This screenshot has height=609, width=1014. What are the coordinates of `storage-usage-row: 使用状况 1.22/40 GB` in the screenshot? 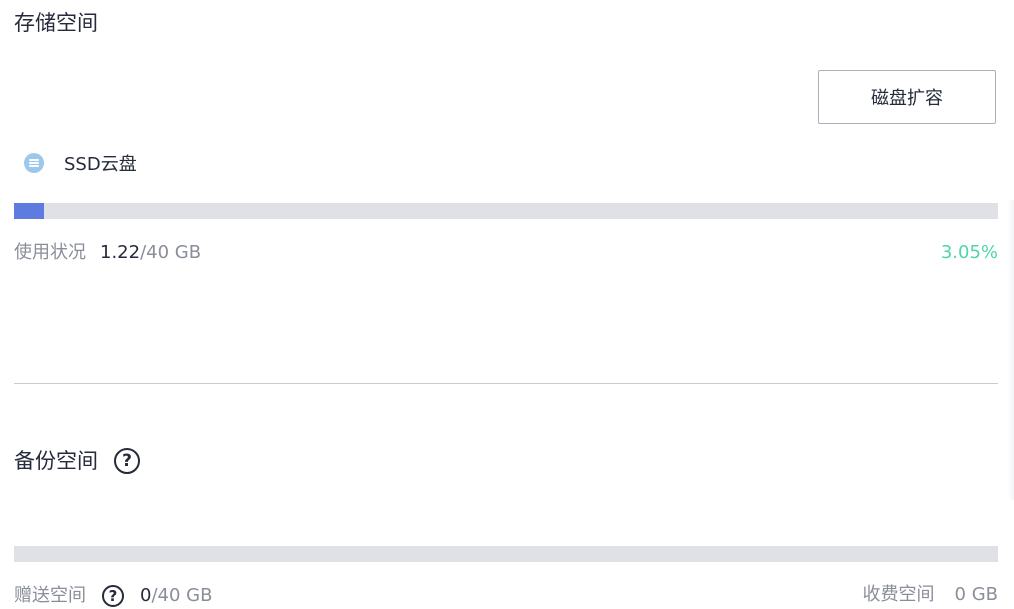 It's located at (107, 253).